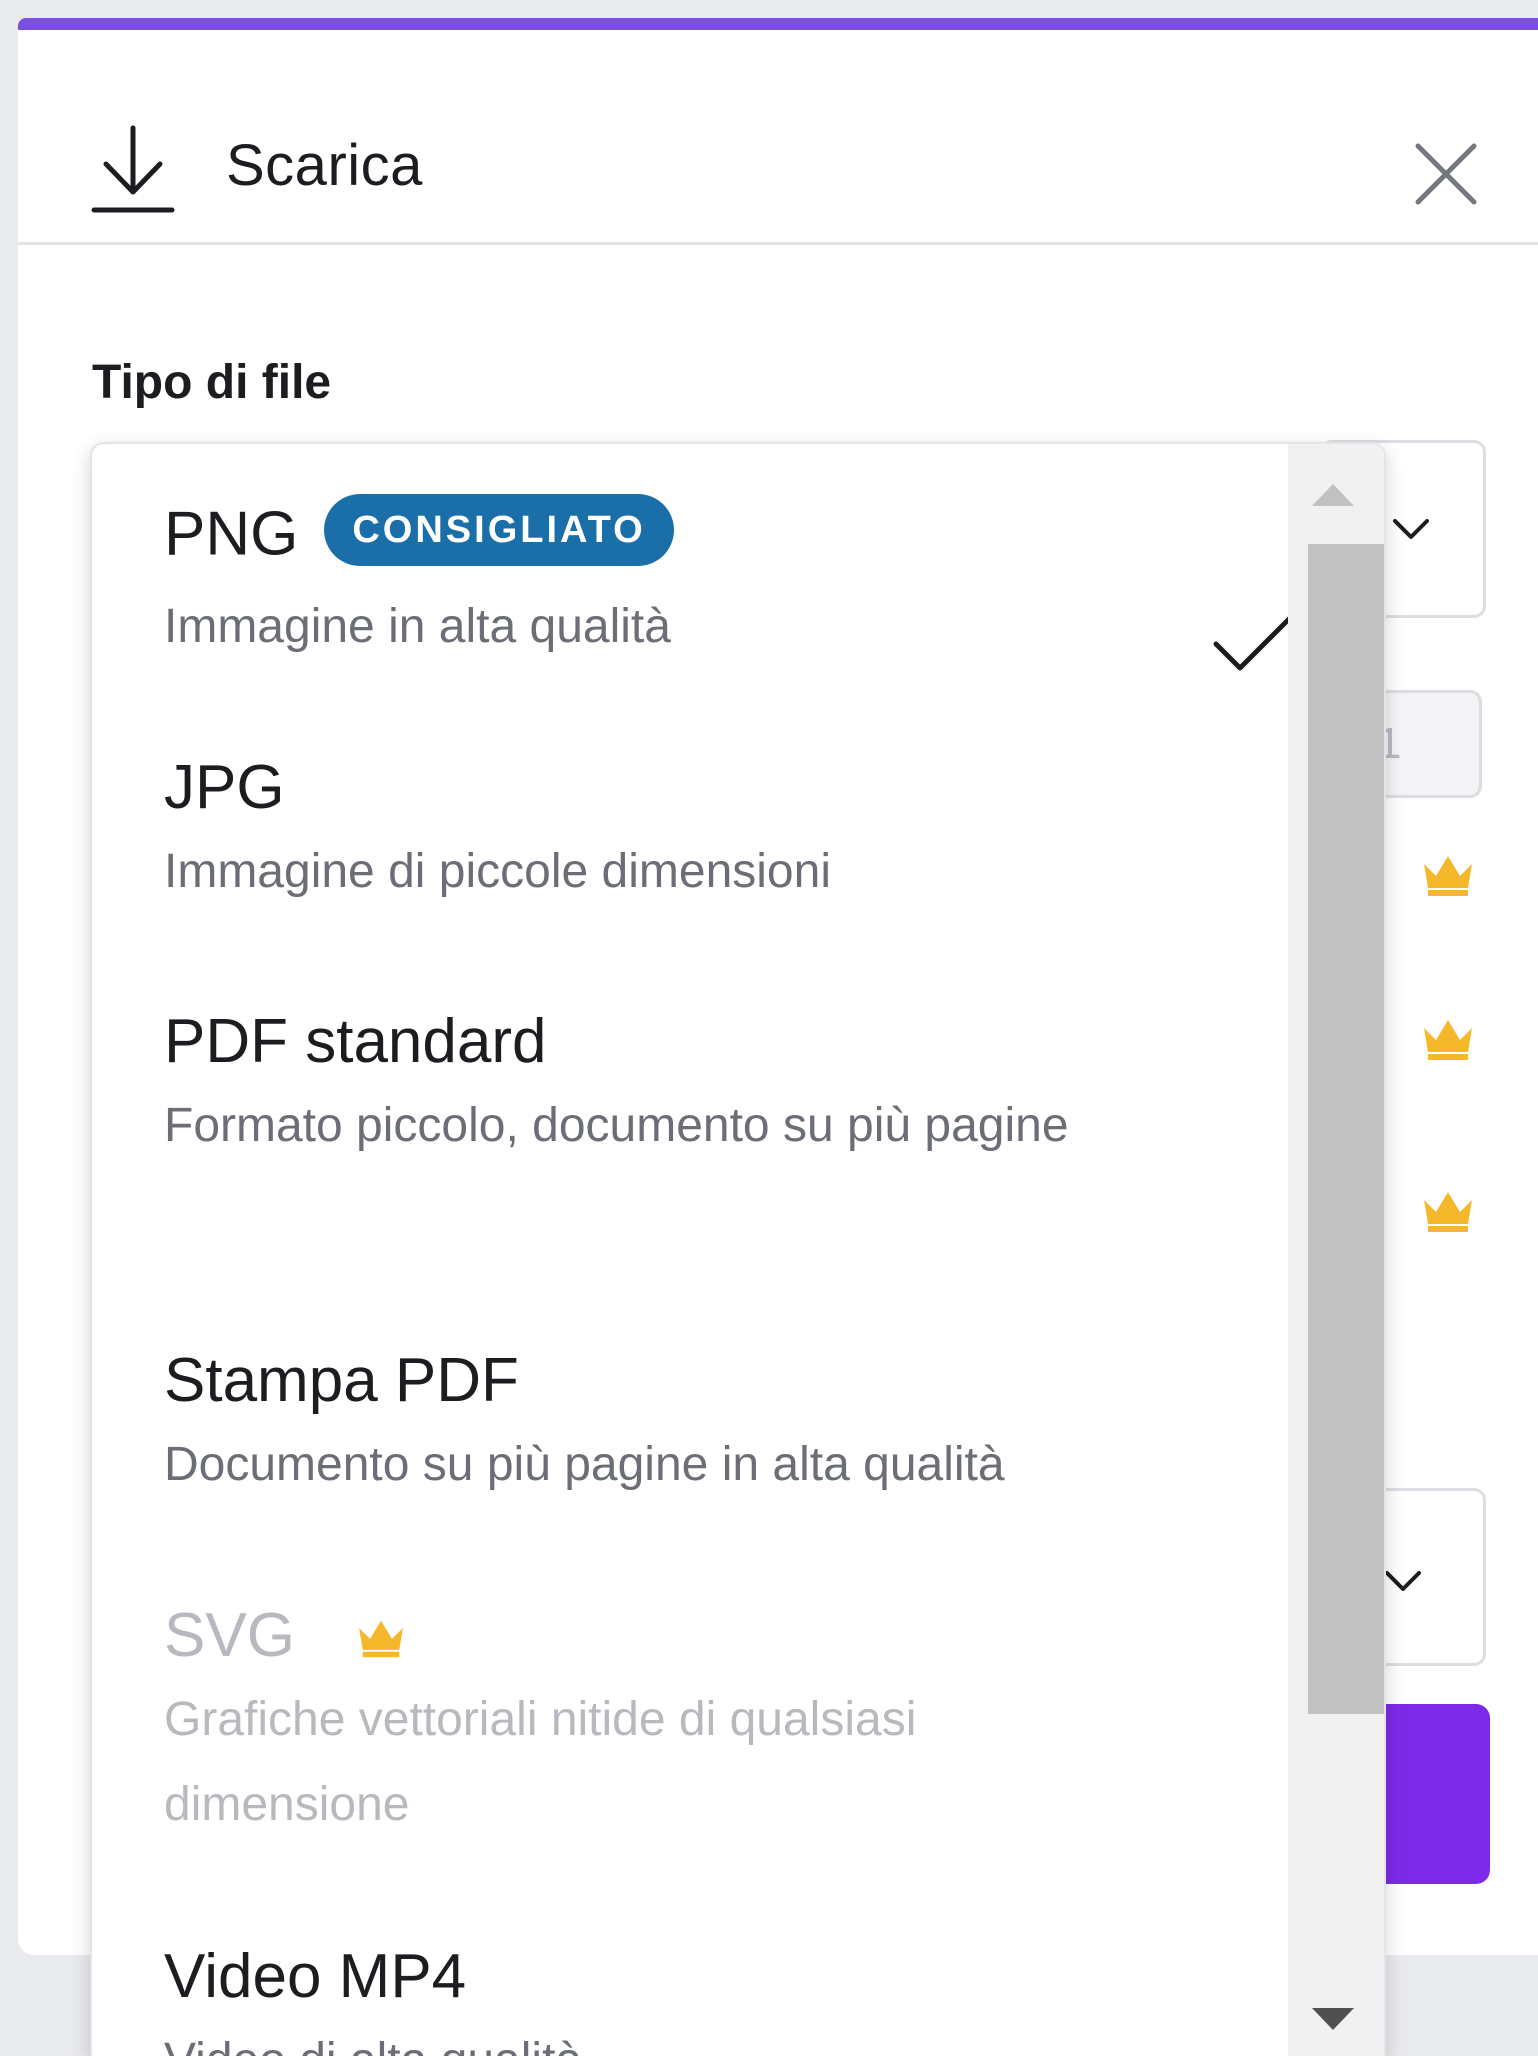  I want to click on option-title: Video MP4, so click(315, 1976).